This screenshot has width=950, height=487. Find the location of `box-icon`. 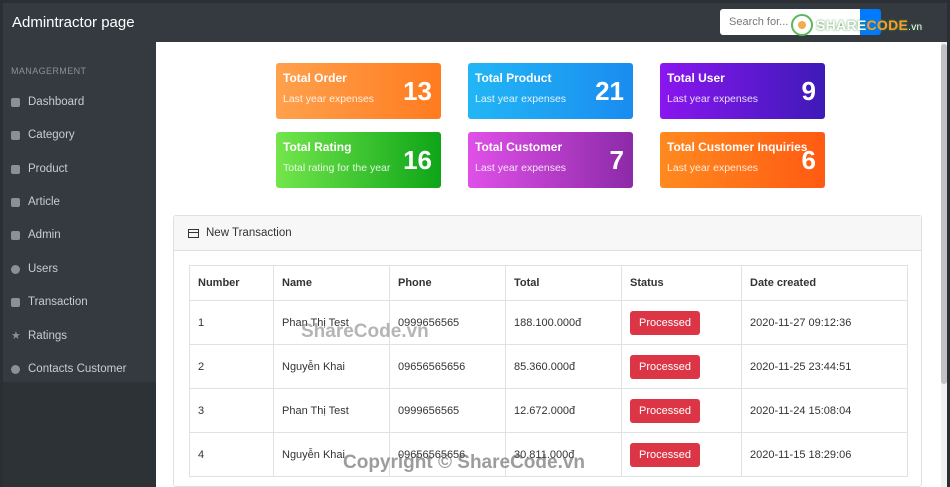

box-icon is located at coordinates (15, 169).